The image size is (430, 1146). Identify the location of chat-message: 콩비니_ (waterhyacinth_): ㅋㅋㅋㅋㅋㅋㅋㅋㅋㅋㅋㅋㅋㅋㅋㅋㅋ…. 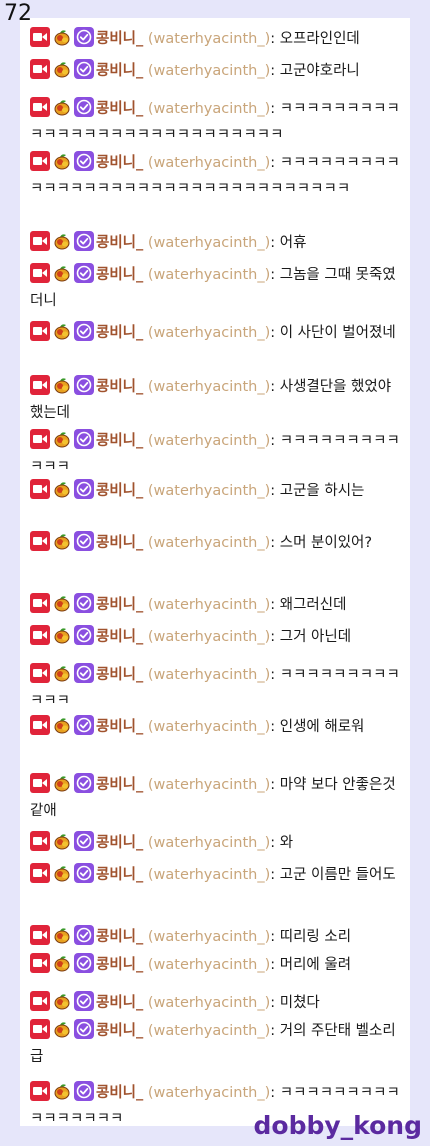
(216, 176).